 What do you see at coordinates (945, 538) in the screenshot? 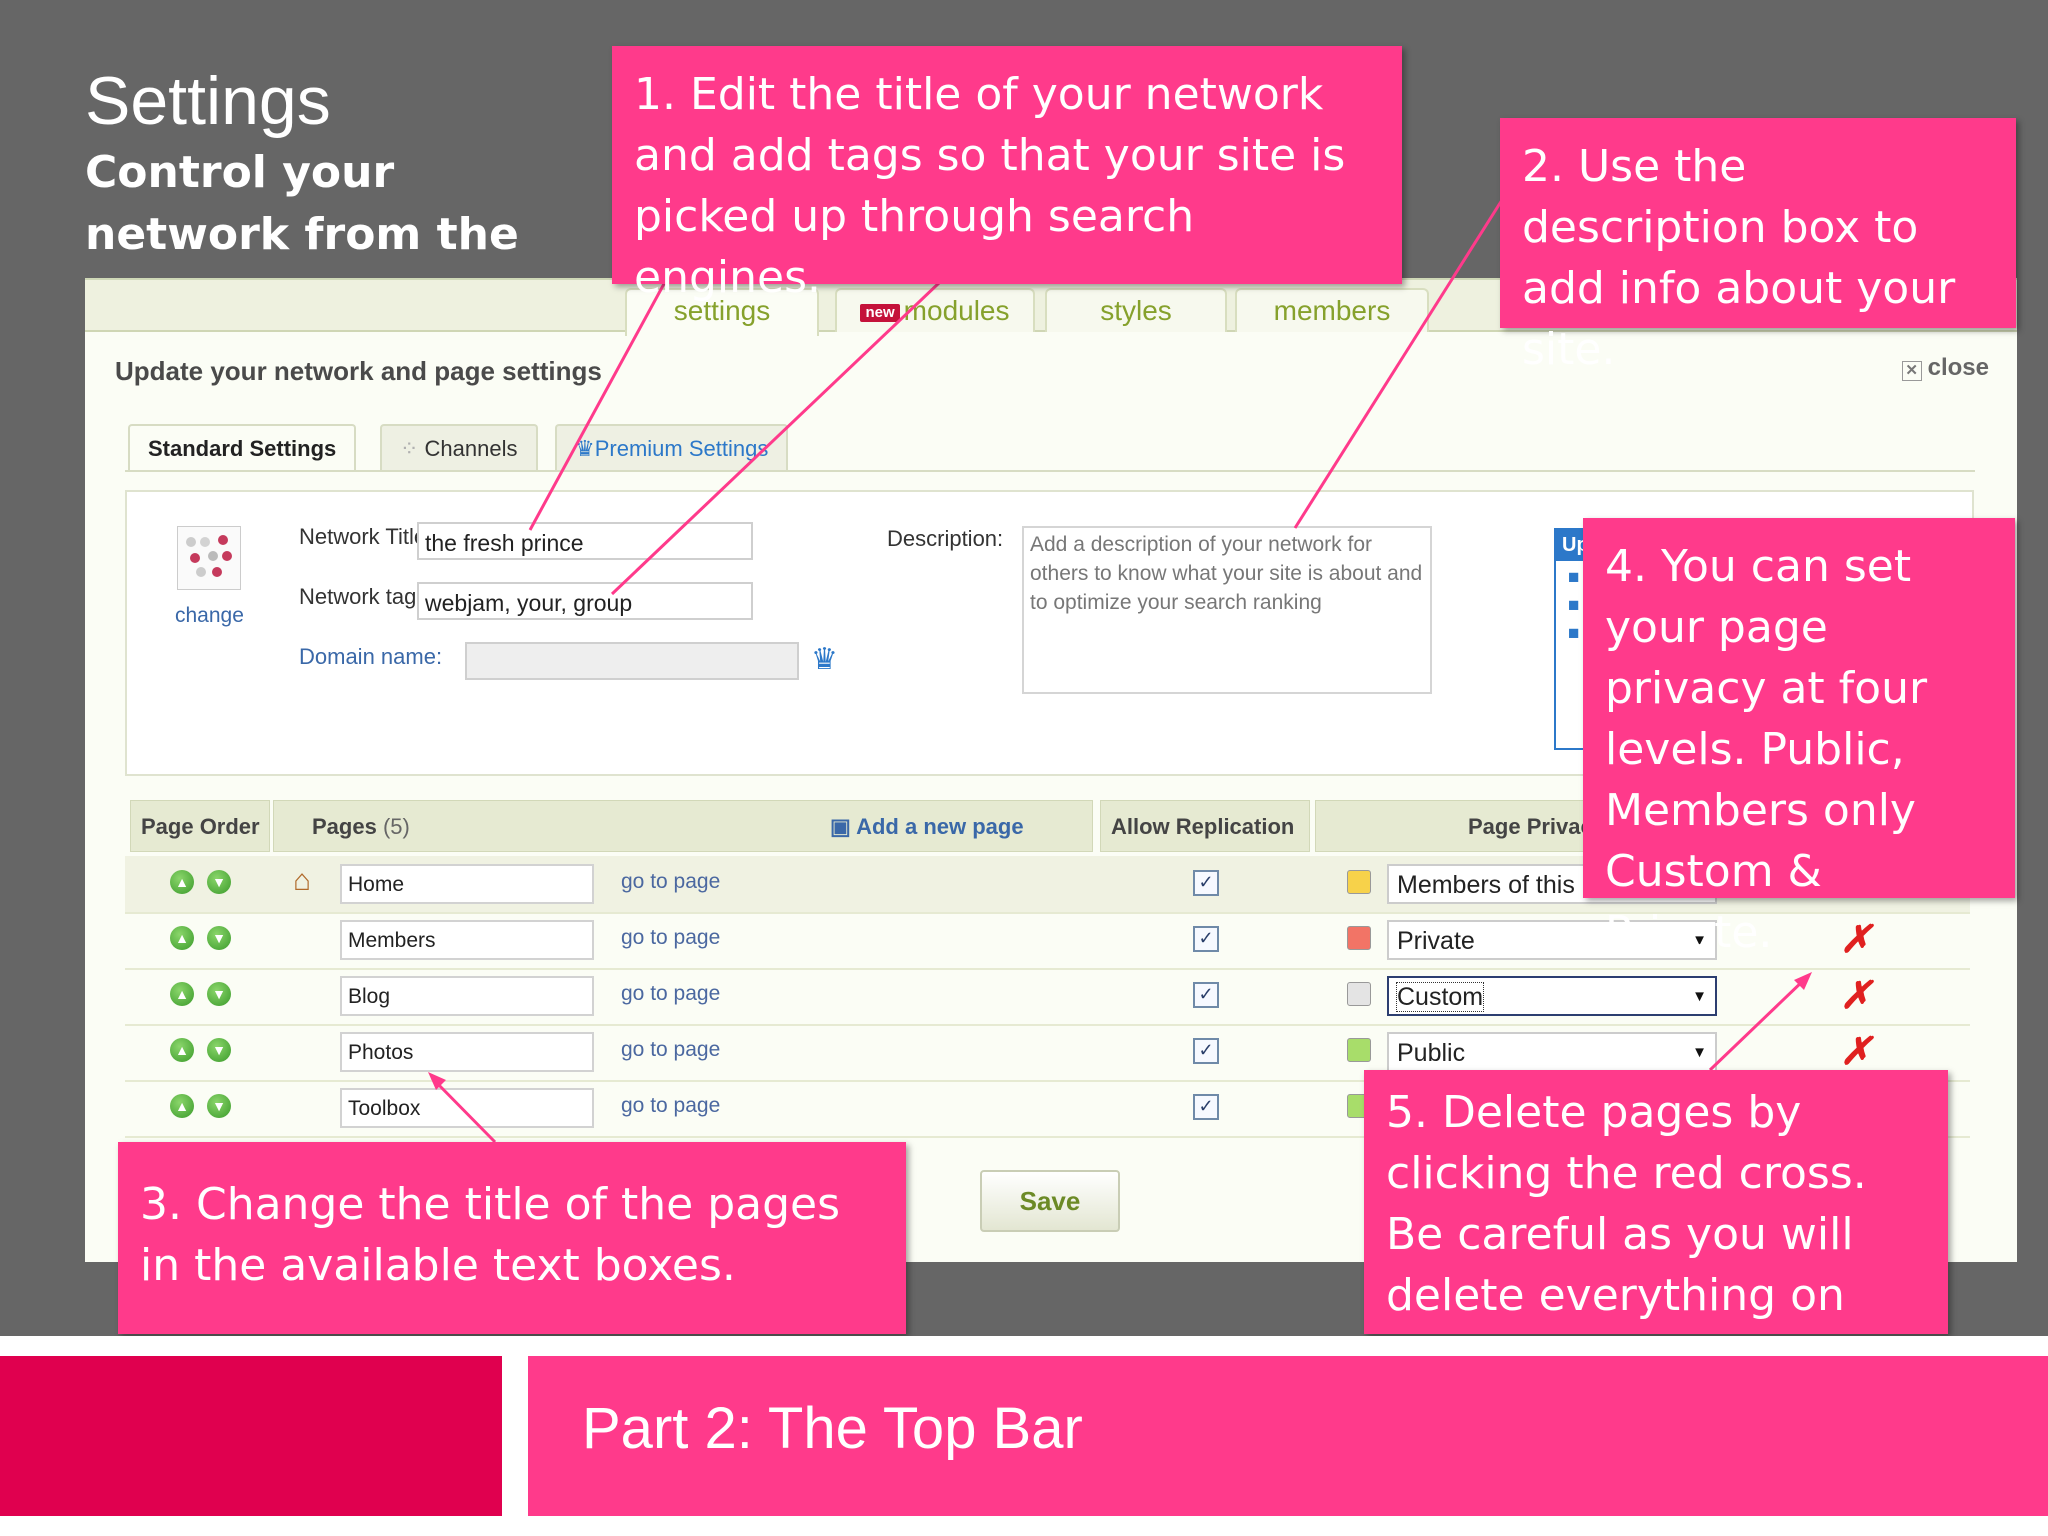
I see `description-label: Description:` at bounding box center [945, 538].